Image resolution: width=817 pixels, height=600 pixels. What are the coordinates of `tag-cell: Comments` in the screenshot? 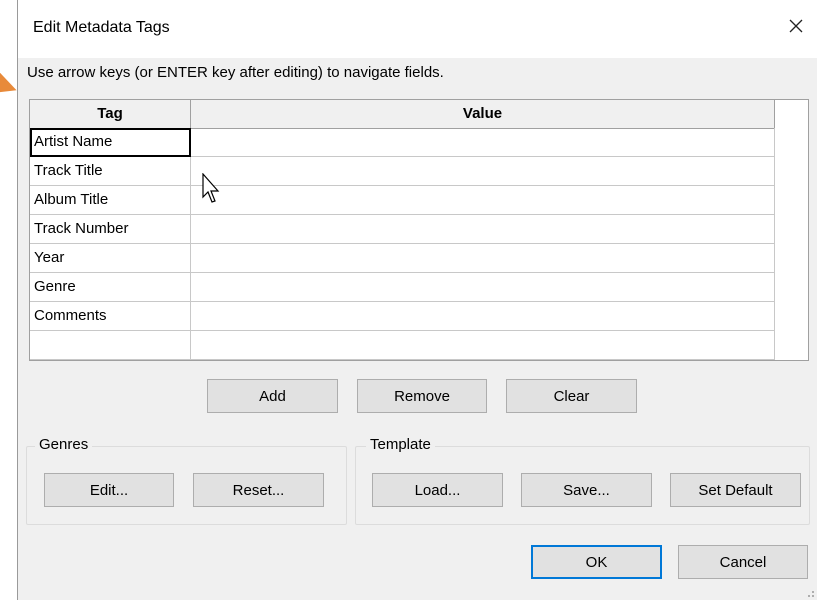 It's located at (110, 316).